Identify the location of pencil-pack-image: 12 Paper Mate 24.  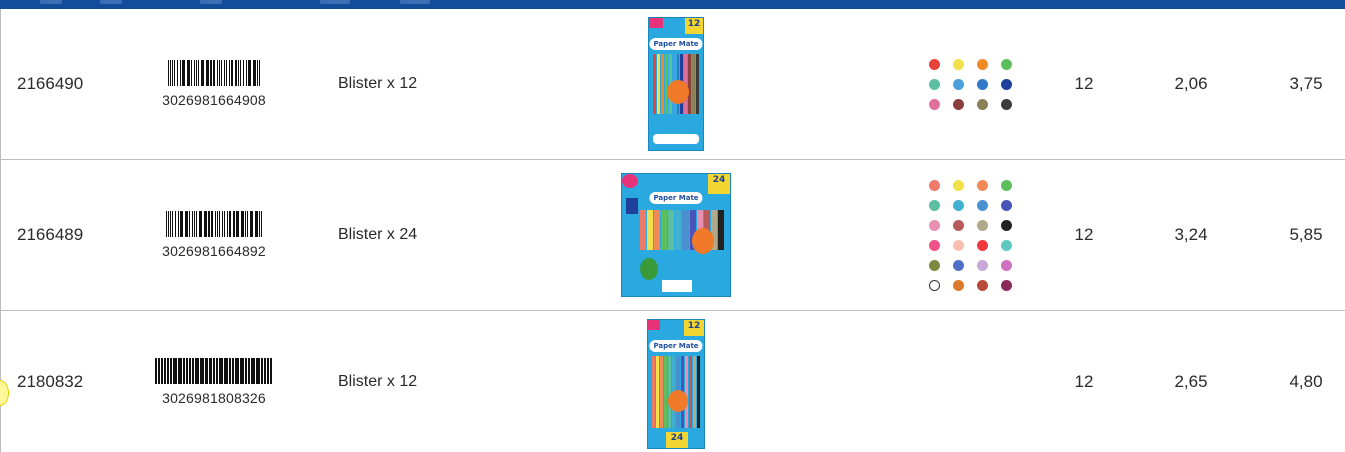
(676, 383).